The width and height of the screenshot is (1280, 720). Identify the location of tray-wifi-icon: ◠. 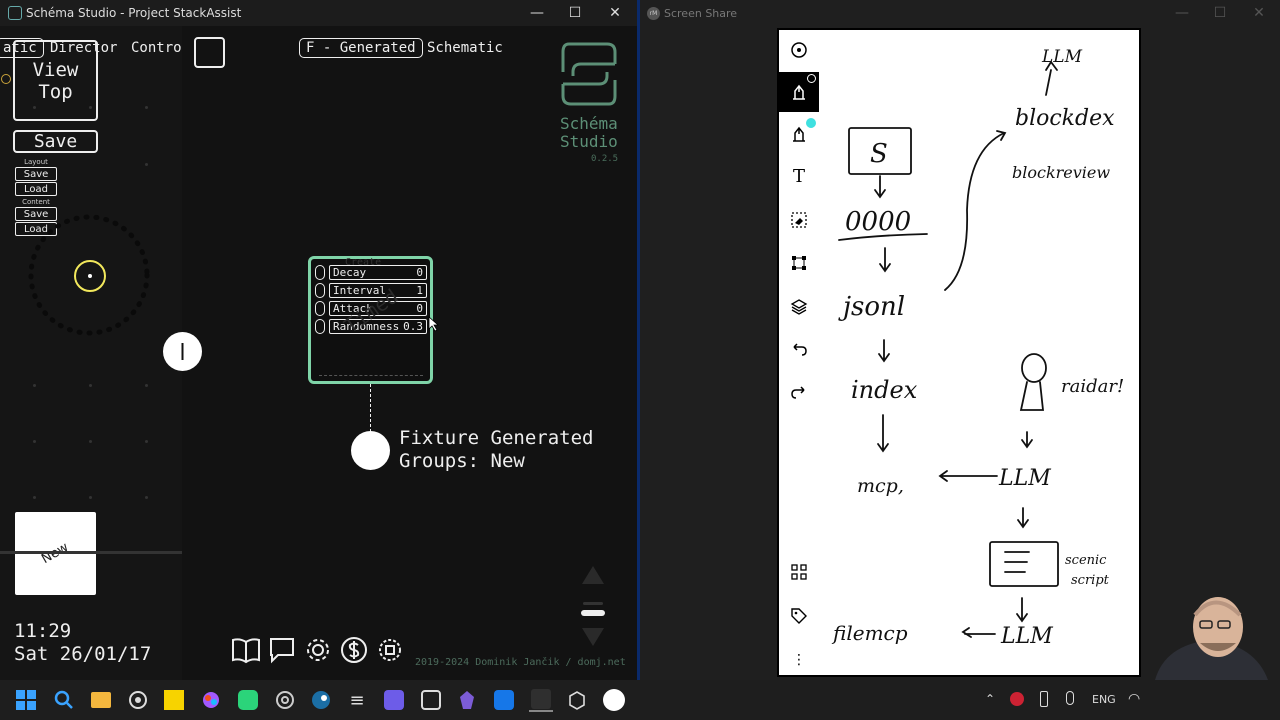
(1134, 699).